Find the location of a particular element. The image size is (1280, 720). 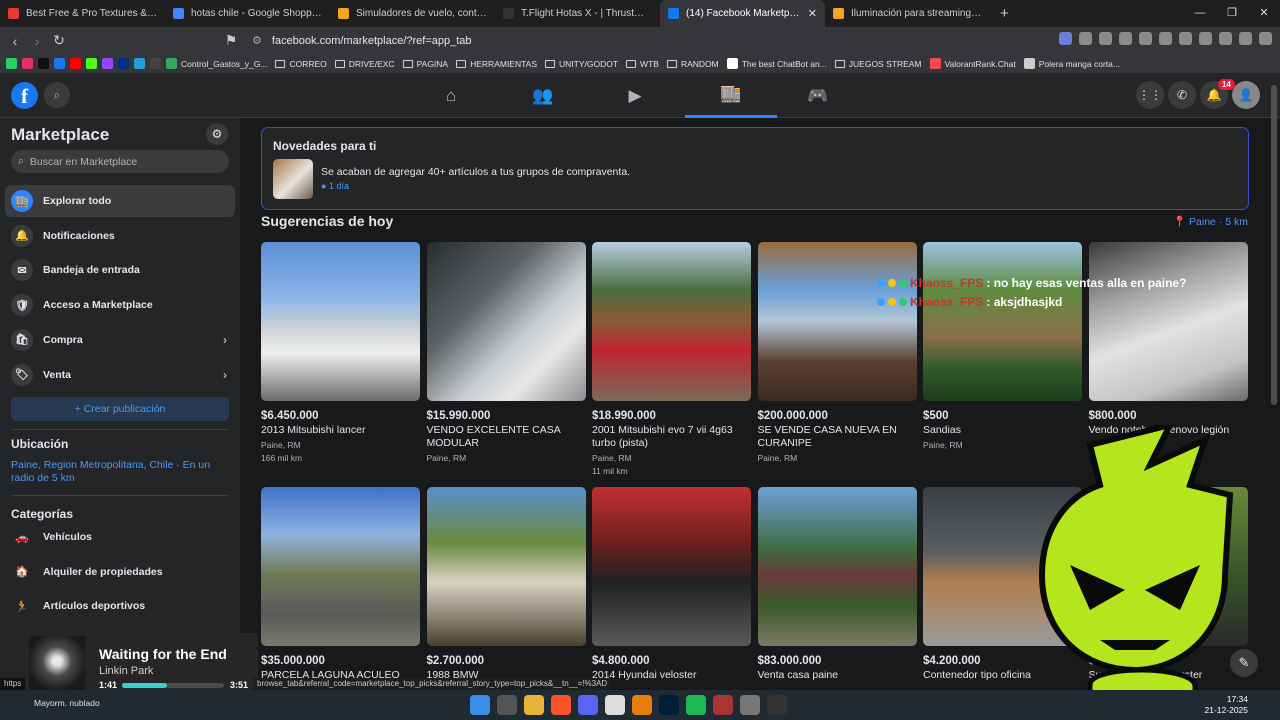

site-info-icon: ⚙ is located at coordinates (257, 40).